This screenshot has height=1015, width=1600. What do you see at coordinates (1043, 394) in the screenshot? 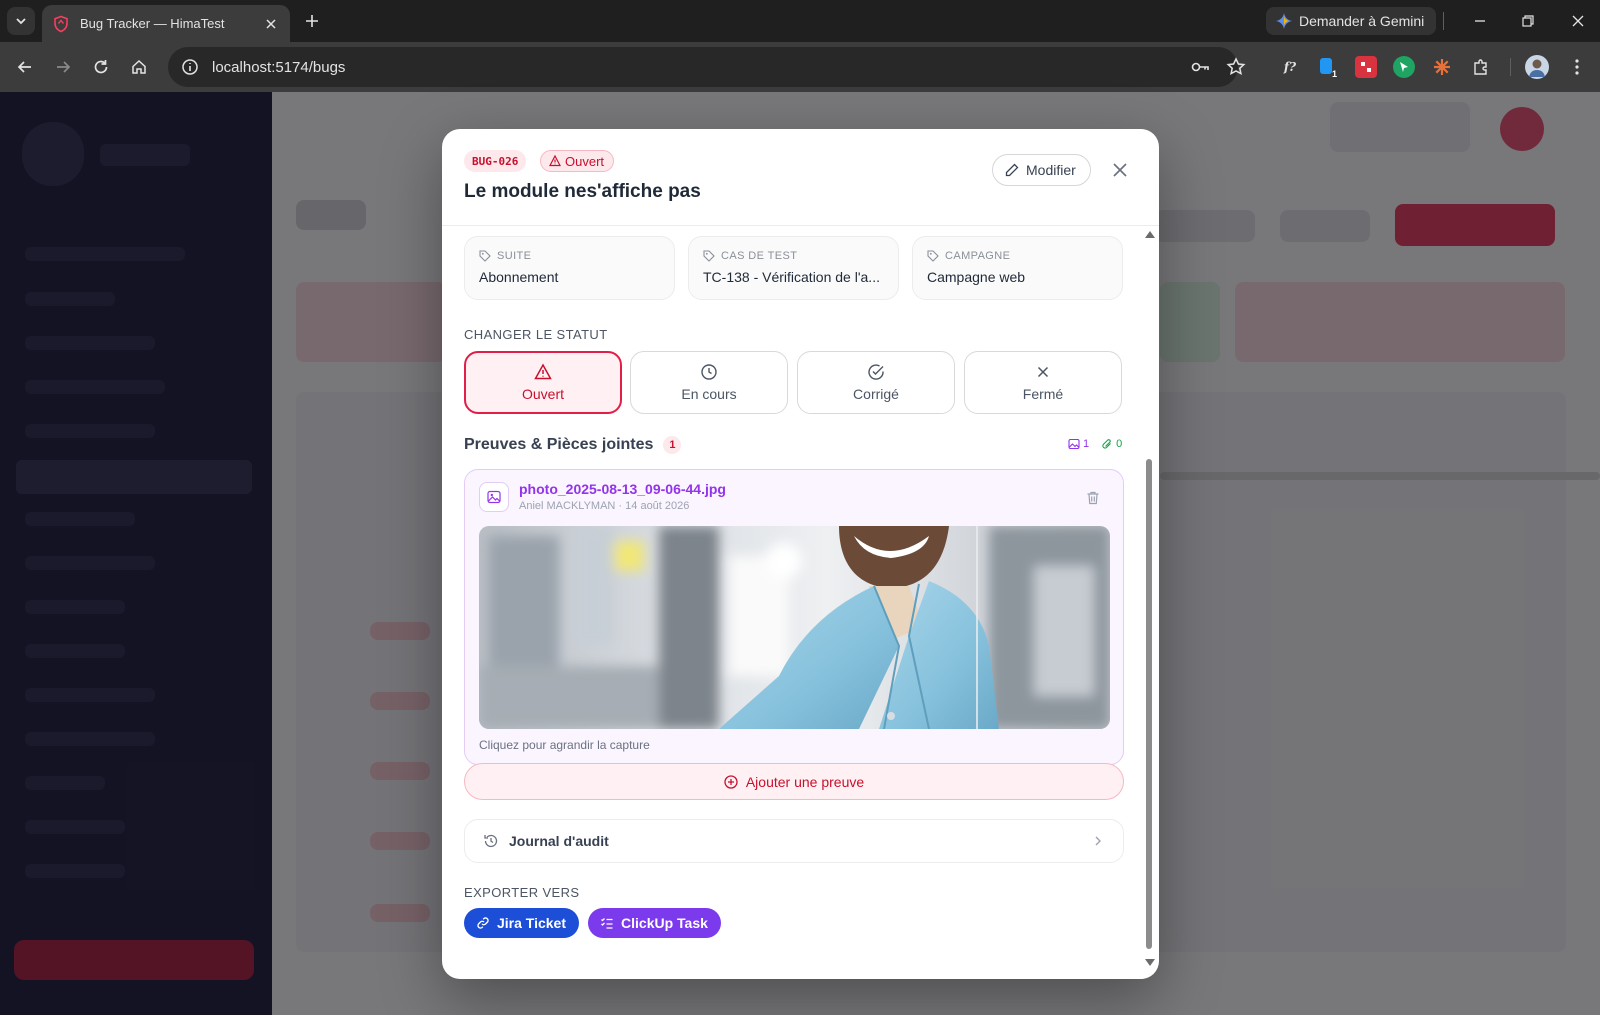
I see `status-option-label: Fermé` at bounding box center [1043, 394].